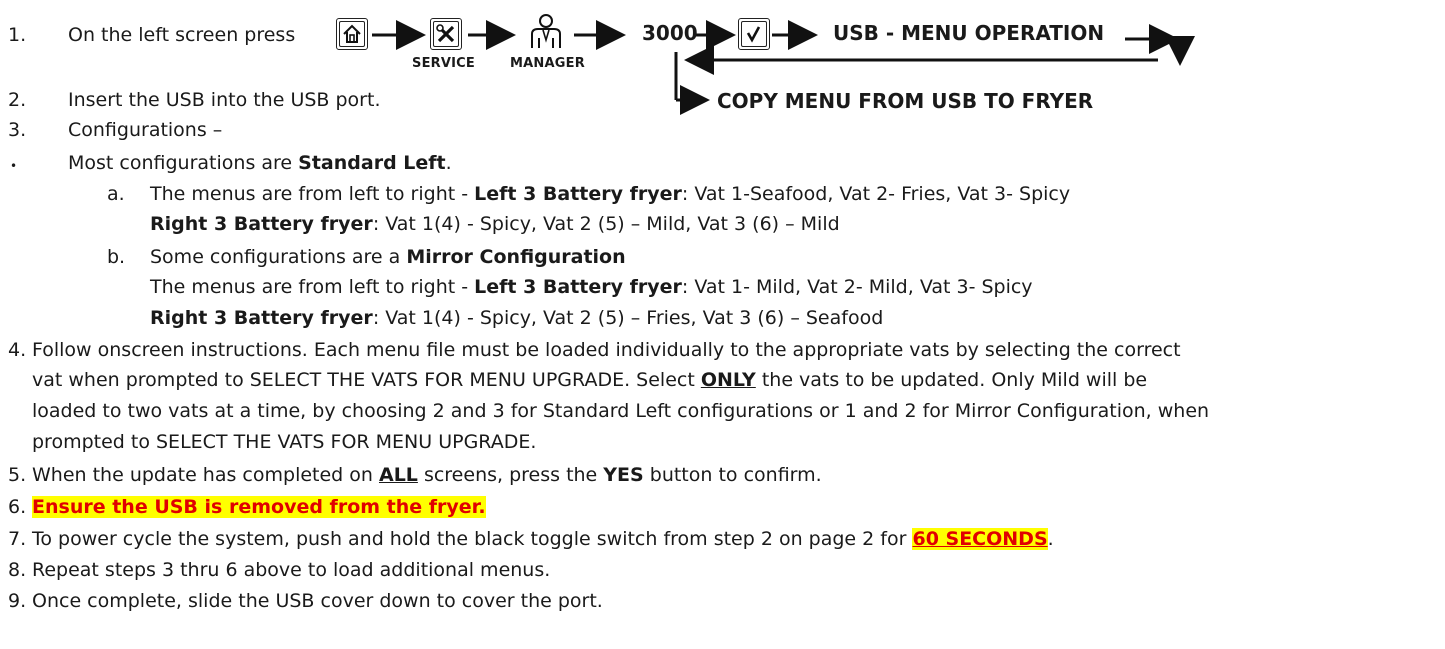 The width and height of the screenshot is (1445, 649). What do you see at coordinates (398, 475) in the screenshot?
I see `step-5-all-emphasis: ALL` at bounding box center [398, 475].